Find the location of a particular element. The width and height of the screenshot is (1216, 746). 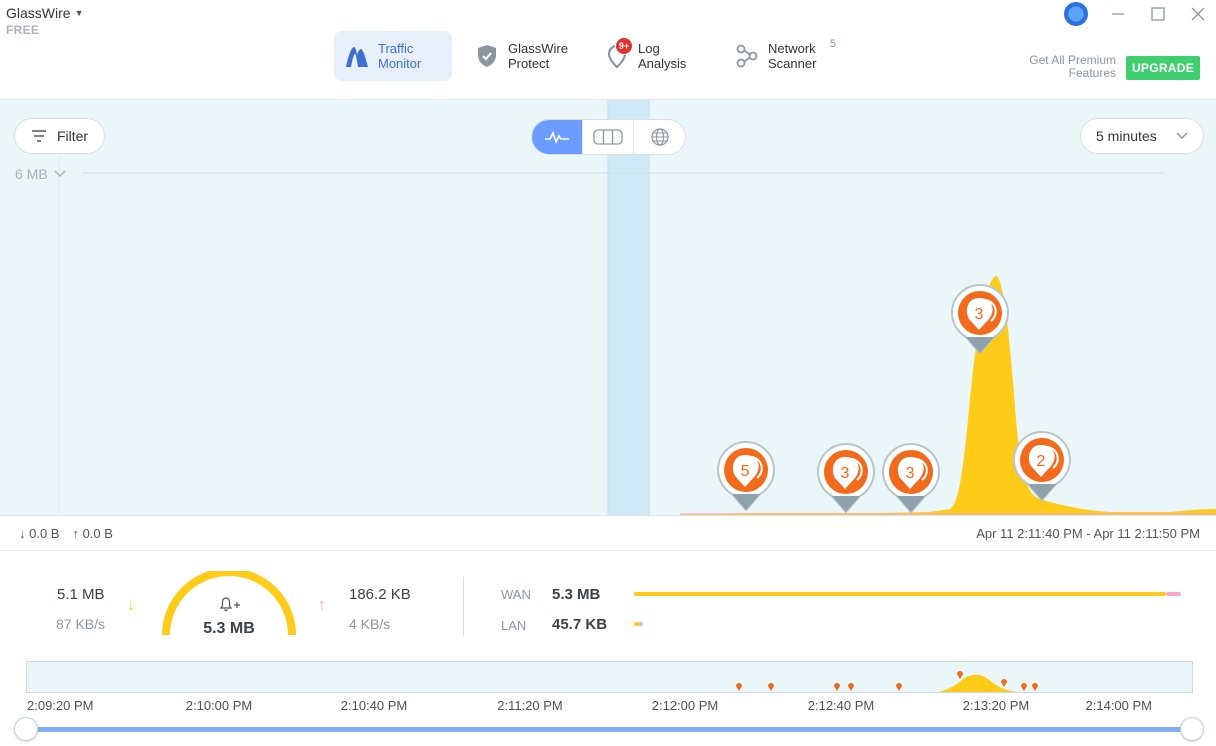

tab-traffic-monitor: Traffic Monitor is located at coordinates (393, 56).